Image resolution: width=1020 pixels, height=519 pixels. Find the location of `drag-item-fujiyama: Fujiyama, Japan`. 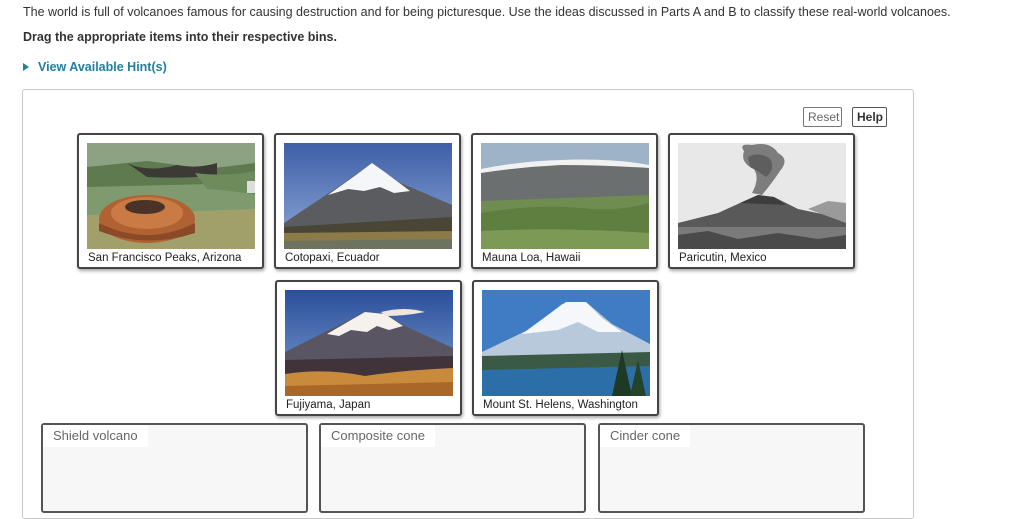

drag-item-fujiyama: Fujiyama, Japan is located at coordinates (368, 348).